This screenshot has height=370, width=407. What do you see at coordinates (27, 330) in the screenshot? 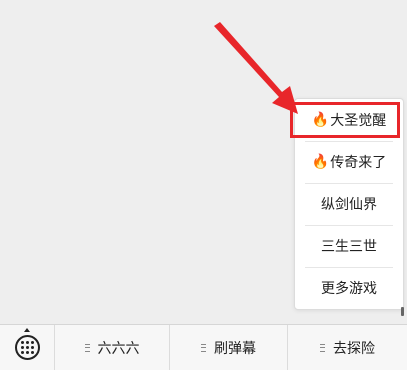
I see `notch-icon` at bounding box center [27, 330].